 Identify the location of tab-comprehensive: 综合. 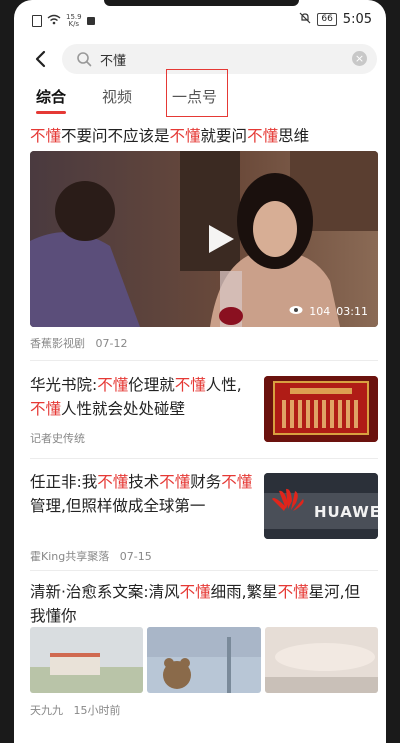
(51, 96).